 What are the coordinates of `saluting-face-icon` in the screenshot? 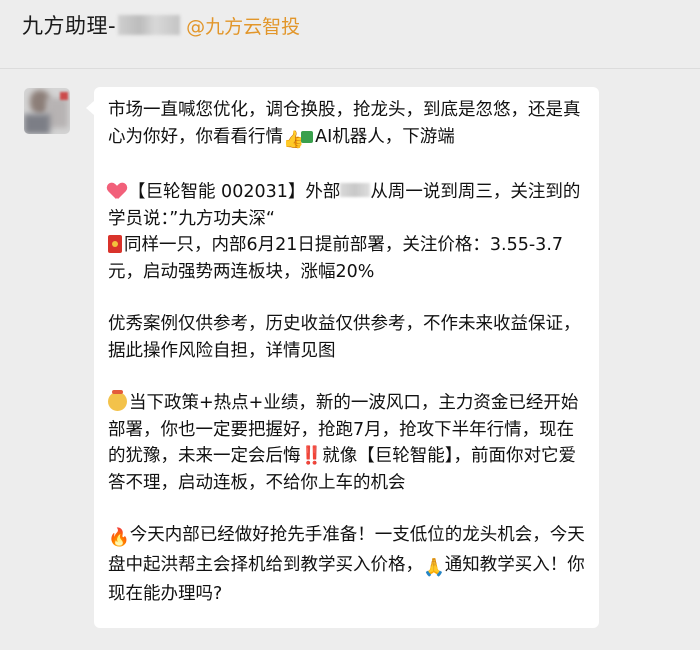 It's located at (117, 400).